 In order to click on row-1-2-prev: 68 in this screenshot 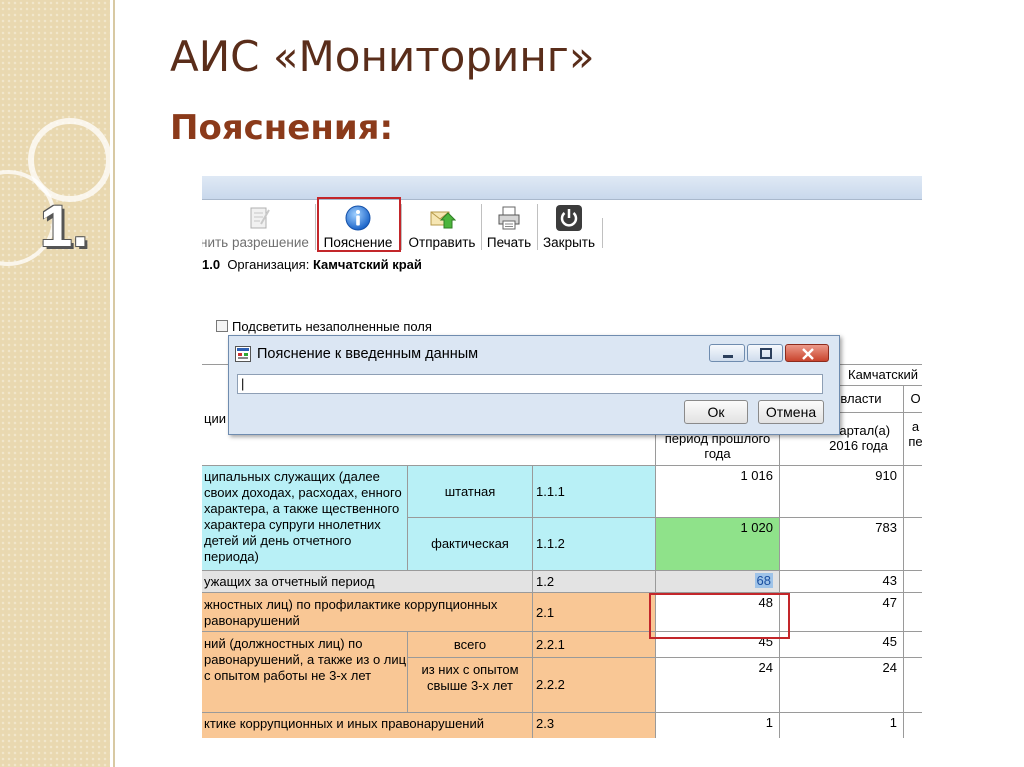, I will do `click(717, 581)`.